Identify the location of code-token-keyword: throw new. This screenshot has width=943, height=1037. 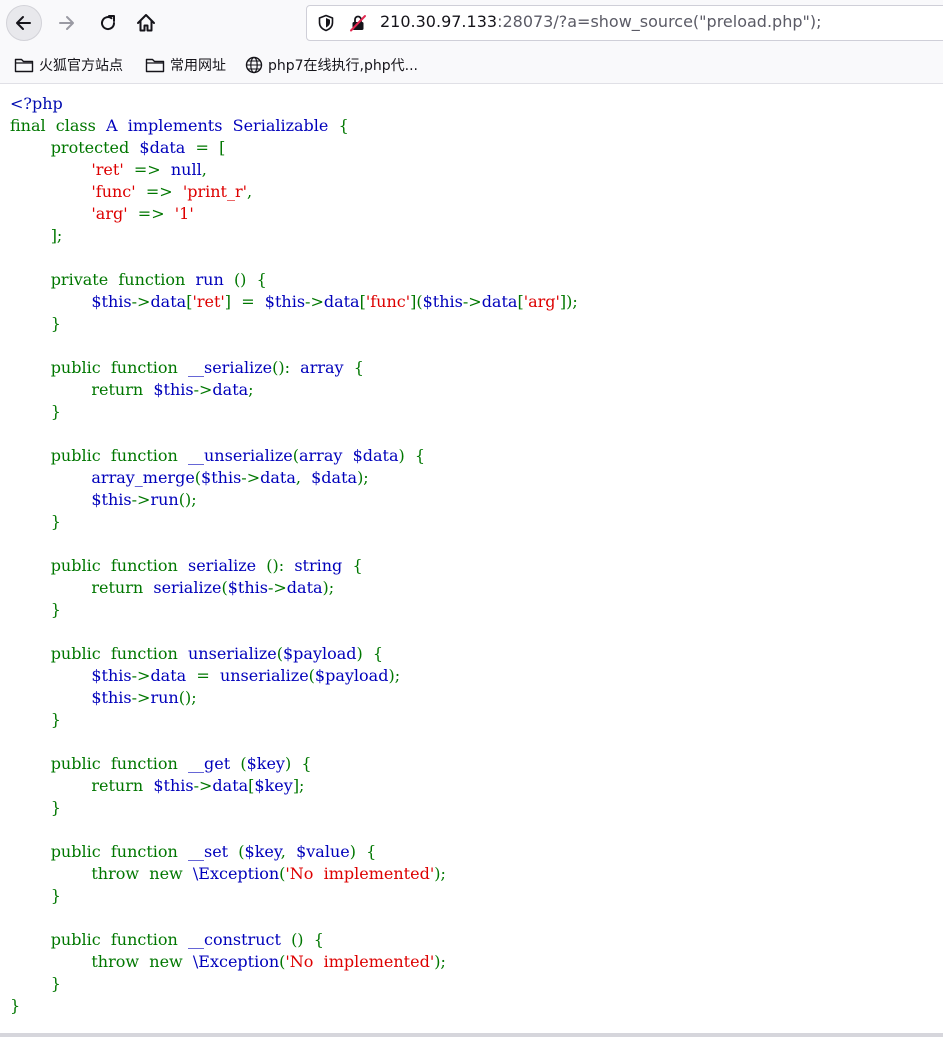
(101, 961).